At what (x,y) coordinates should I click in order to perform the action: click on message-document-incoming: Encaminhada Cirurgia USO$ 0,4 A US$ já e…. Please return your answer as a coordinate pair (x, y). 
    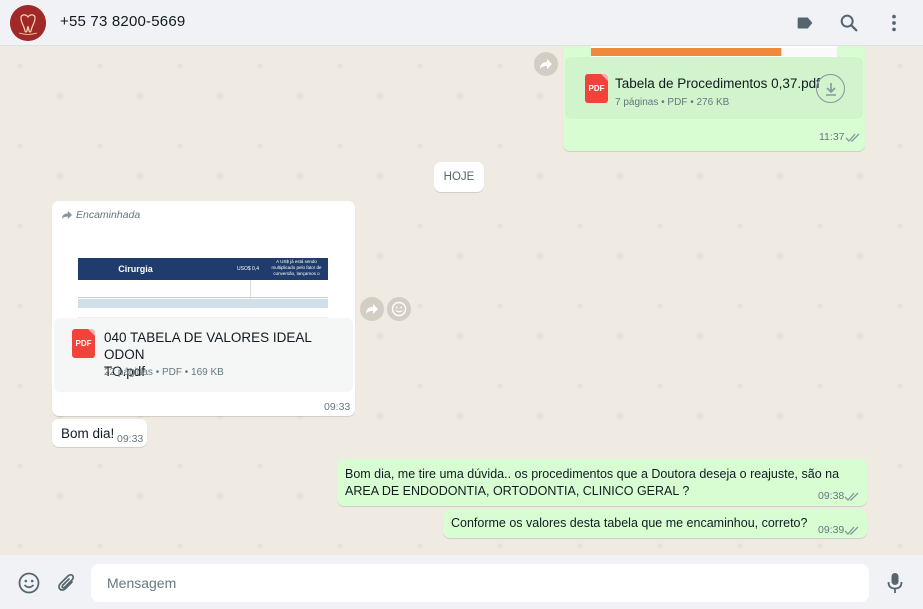
    Looking at the image, I should click on (203, 308).